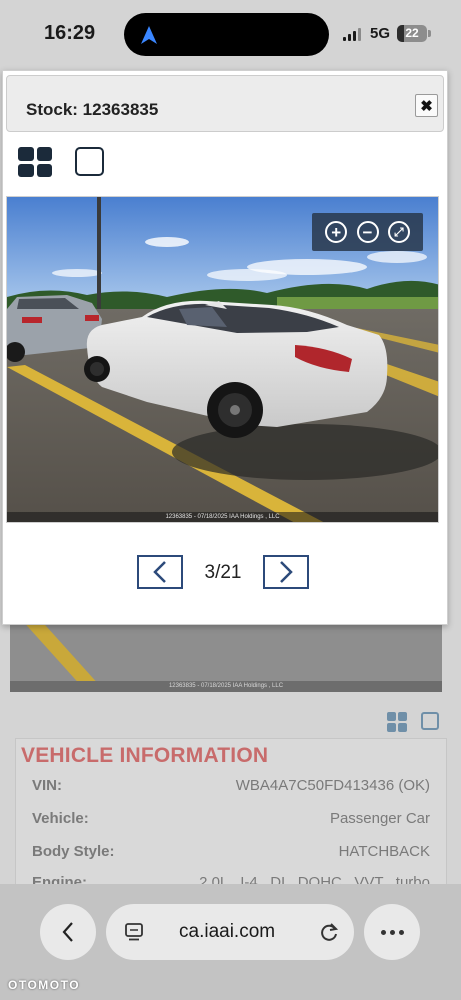 The width and height of the screenshot is (461, 1000). I want to click on network-label: 5G, so click(380, 33).